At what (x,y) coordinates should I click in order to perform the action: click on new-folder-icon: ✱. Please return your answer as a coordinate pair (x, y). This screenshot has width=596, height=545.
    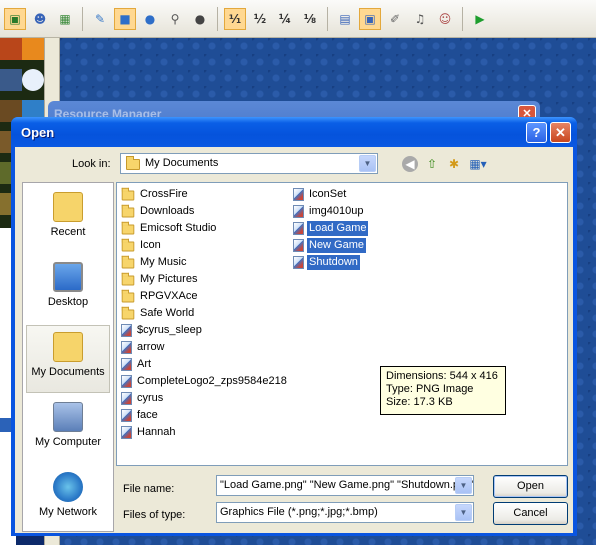
    Looking at the image, I should click on (454, 164).